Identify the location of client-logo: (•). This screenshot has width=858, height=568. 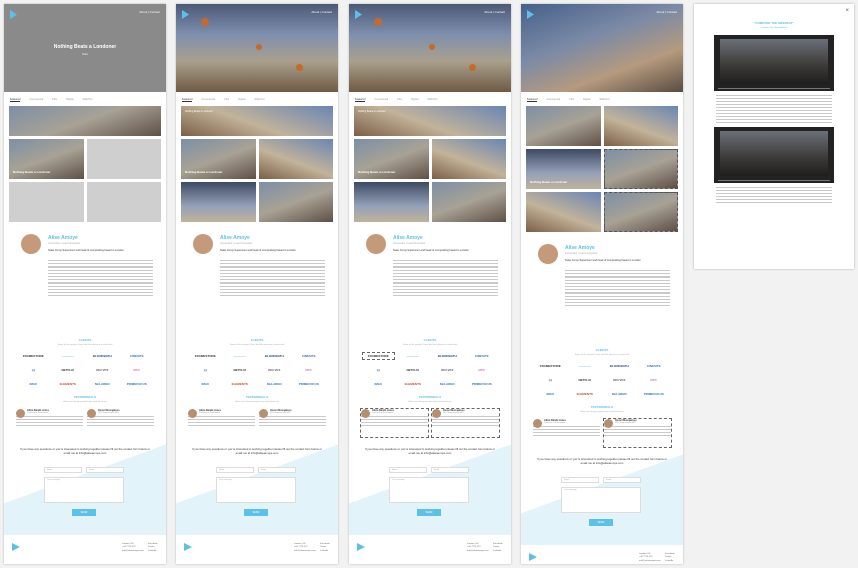
(550, 380).